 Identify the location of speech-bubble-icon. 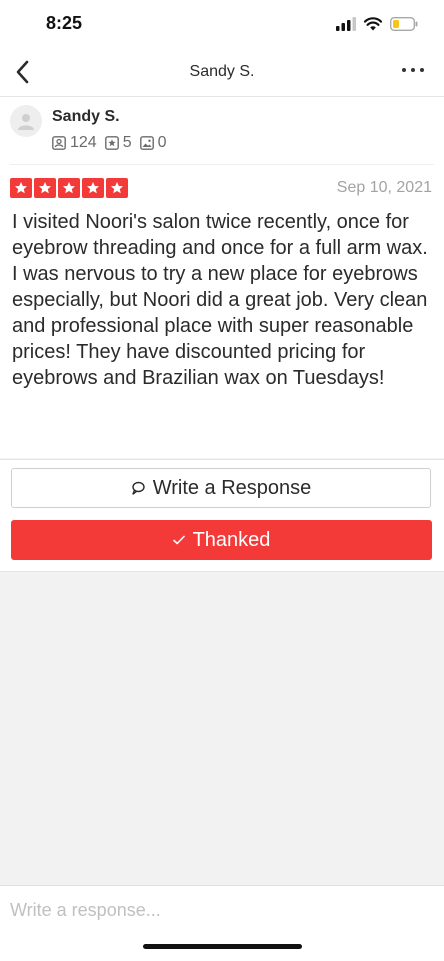
(138, 488).